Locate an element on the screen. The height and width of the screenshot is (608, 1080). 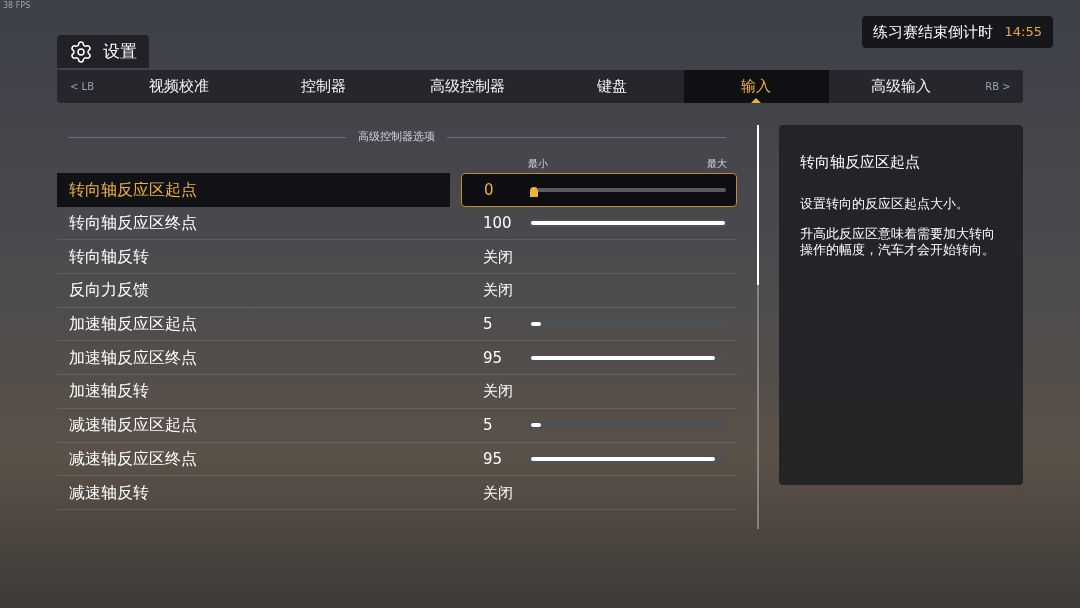
prev-tab-hint: < LB is located at coordinates (82, 86).